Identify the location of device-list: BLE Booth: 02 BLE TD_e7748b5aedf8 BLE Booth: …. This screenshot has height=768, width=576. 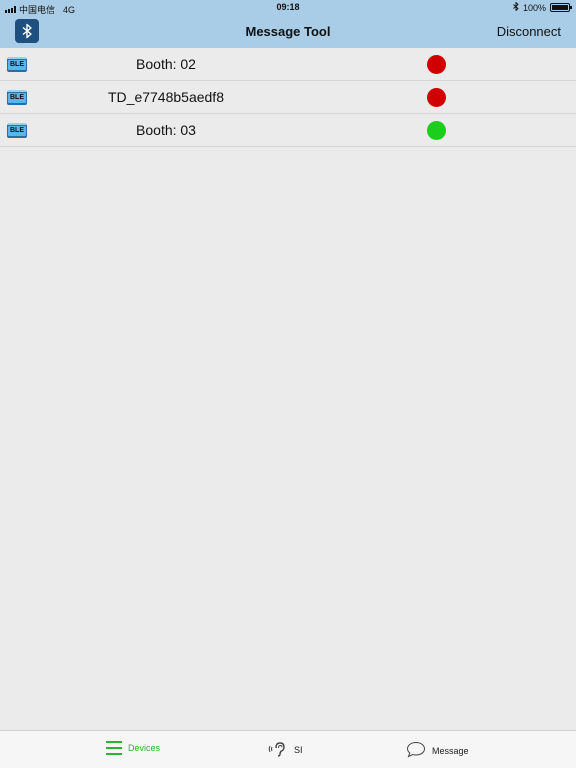
(288, 97).